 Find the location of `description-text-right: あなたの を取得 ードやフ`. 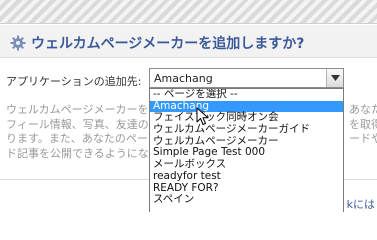

description-text-right: あなたの を取得 ードやフ is located at coordinates (363, 125).